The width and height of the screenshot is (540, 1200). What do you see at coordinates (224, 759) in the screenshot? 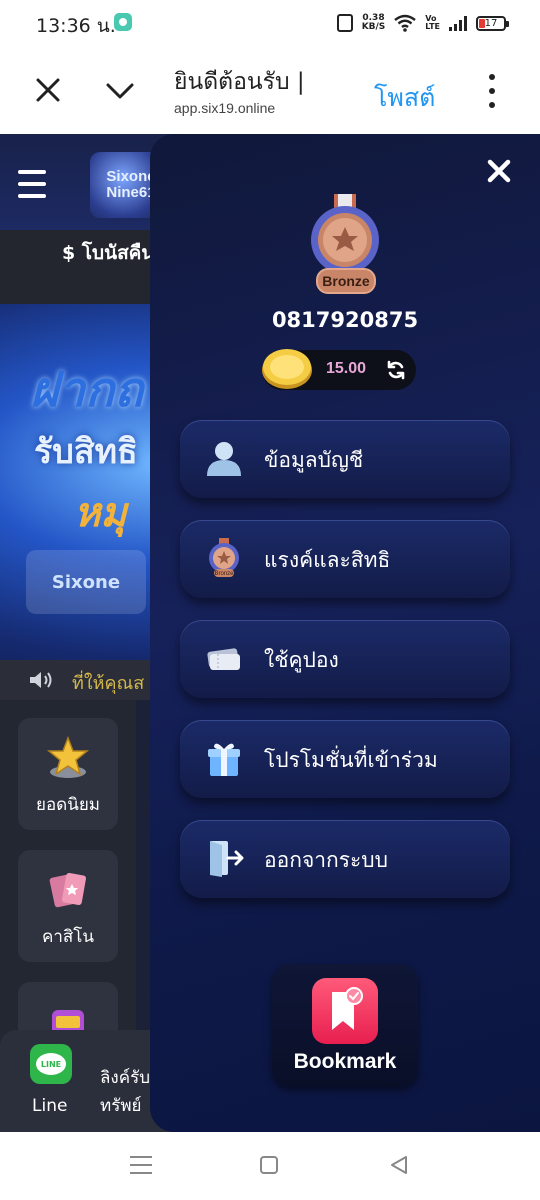
I see `gift-icon` at bounding box center [224, 759].